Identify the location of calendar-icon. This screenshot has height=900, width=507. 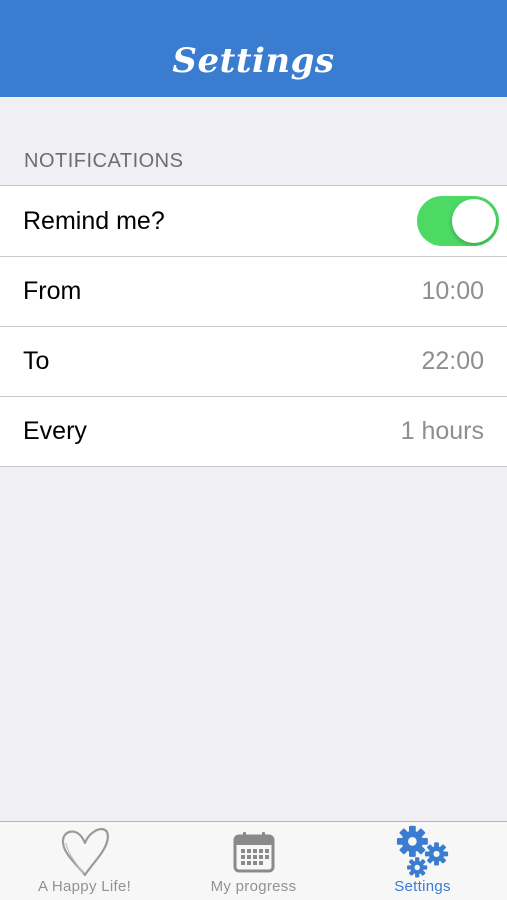
(254, 852).